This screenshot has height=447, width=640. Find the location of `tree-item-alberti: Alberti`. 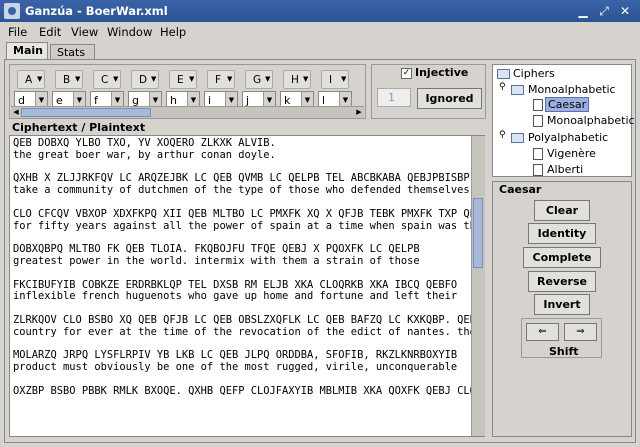

tree-item-alberti: Alberti is located at coordinates (565, 169).